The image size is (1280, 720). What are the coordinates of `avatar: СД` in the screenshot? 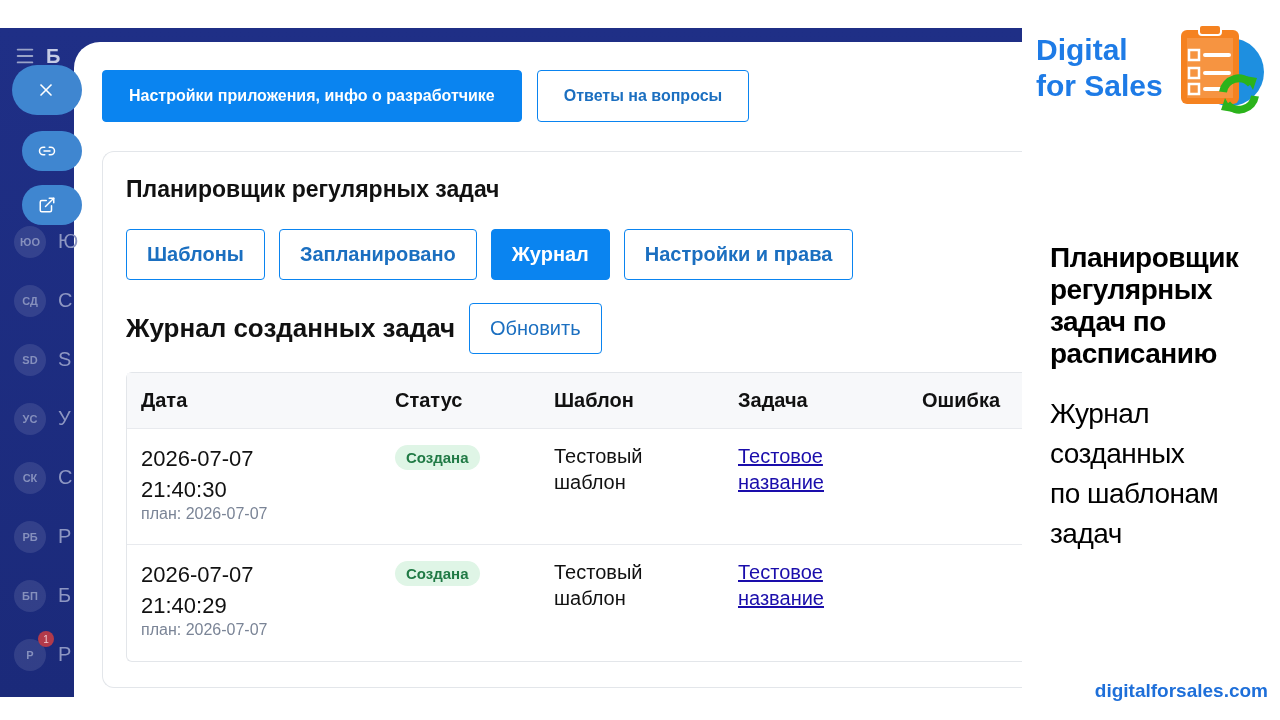 It's located at (30, 300).